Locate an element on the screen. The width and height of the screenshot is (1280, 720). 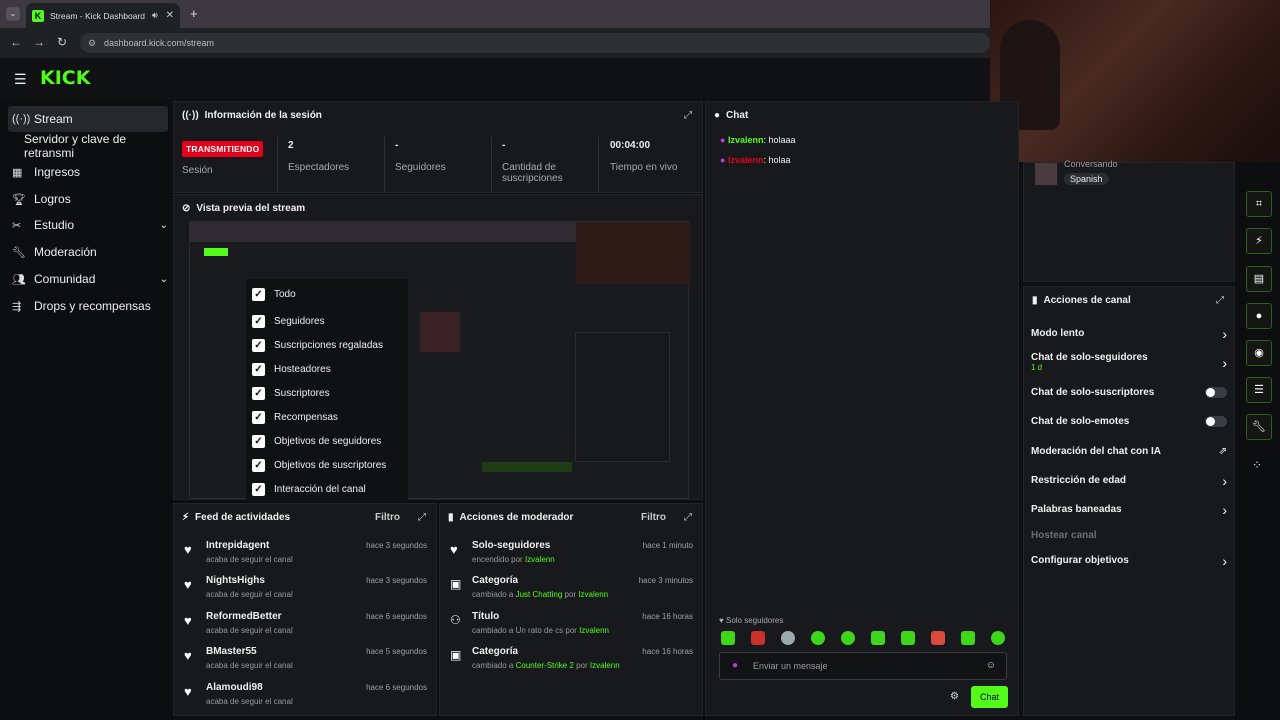
sidebar-item-server-key: Servidor y clave de retransmi is located at coordinates (91, 146).